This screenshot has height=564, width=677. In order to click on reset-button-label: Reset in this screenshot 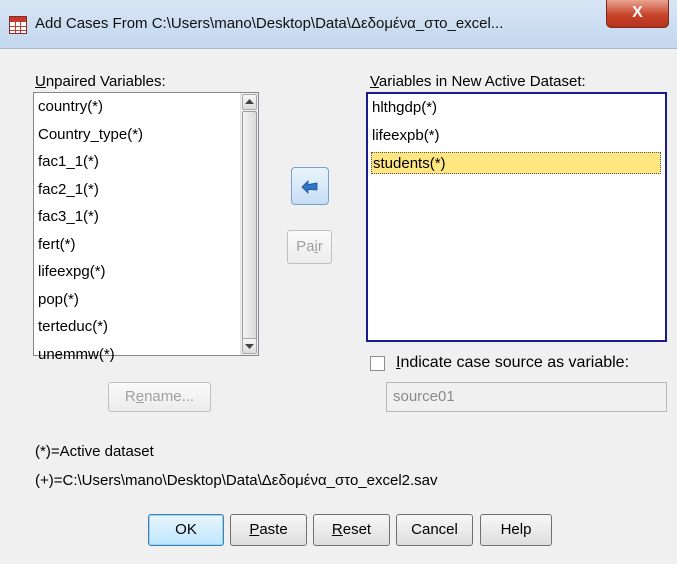, I will do `click(351, 529)`.